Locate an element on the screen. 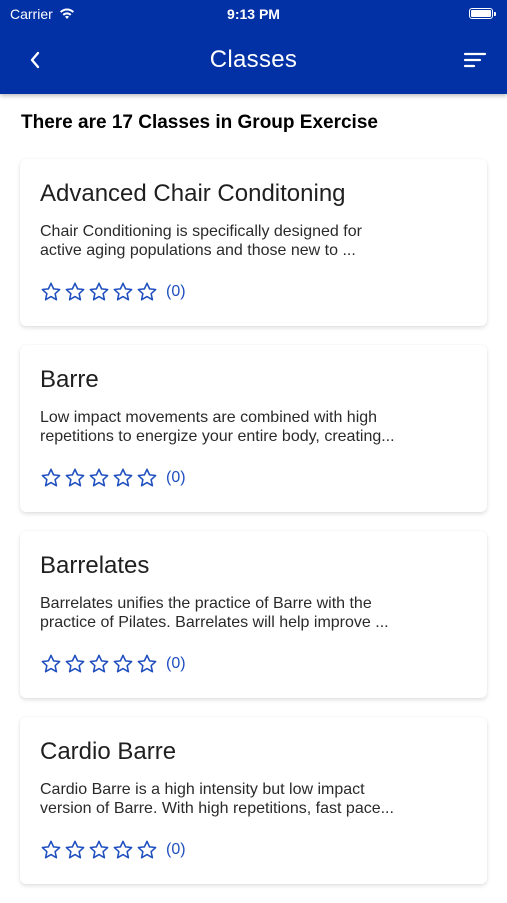 The image size is (507, 903). class-name: Cardio Barre is located at coordinates (108, 751).